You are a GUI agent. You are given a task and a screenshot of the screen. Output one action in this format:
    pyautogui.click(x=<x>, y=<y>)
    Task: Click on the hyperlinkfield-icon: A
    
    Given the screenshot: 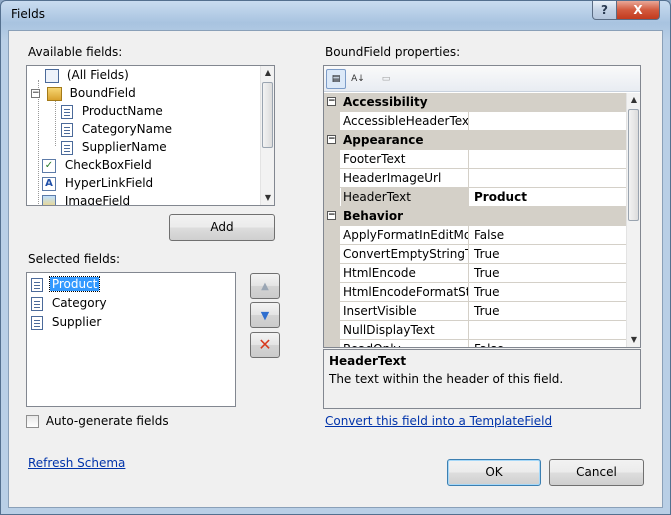 What is the action you would take?
    pyautogui.click(x=49, y=183)
    